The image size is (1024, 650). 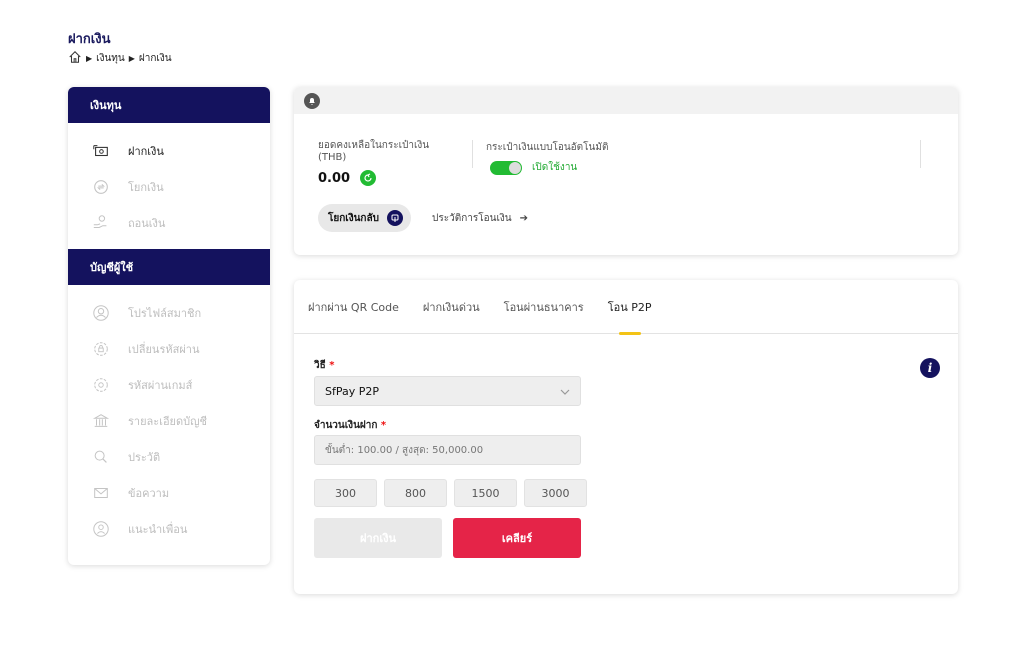 I want to click on message-icon, so click(x=101, y=493).